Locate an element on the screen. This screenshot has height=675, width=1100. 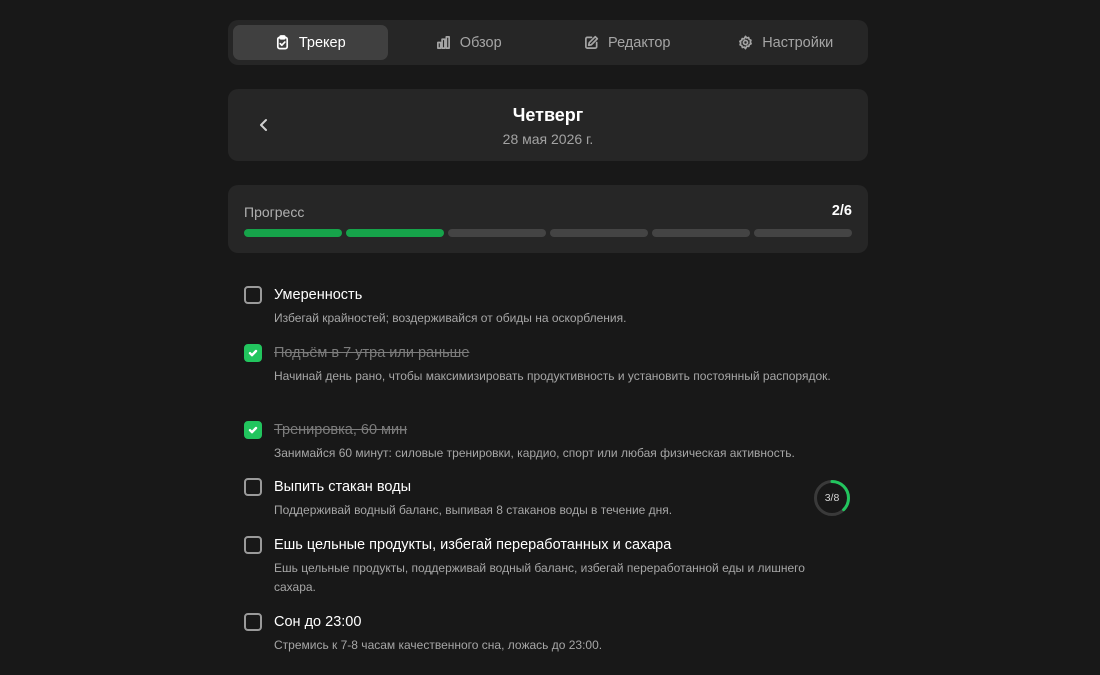
tab-label: Обзор is located at coordinates (480, 42).